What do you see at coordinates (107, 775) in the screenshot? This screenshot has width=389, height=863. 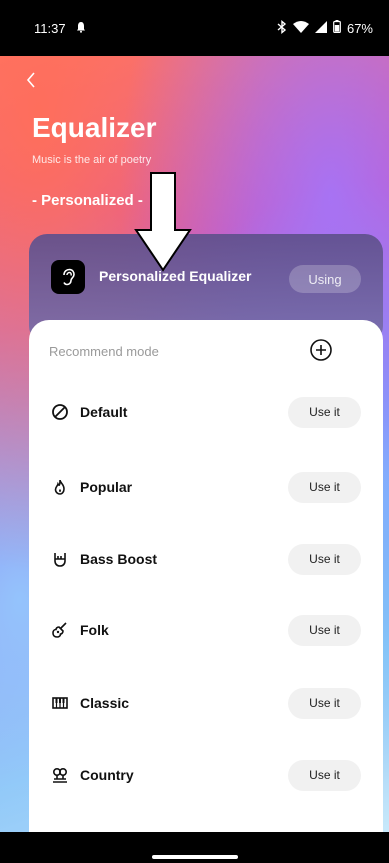 I see `mode-label: Country` at bounding box center [107, 775].